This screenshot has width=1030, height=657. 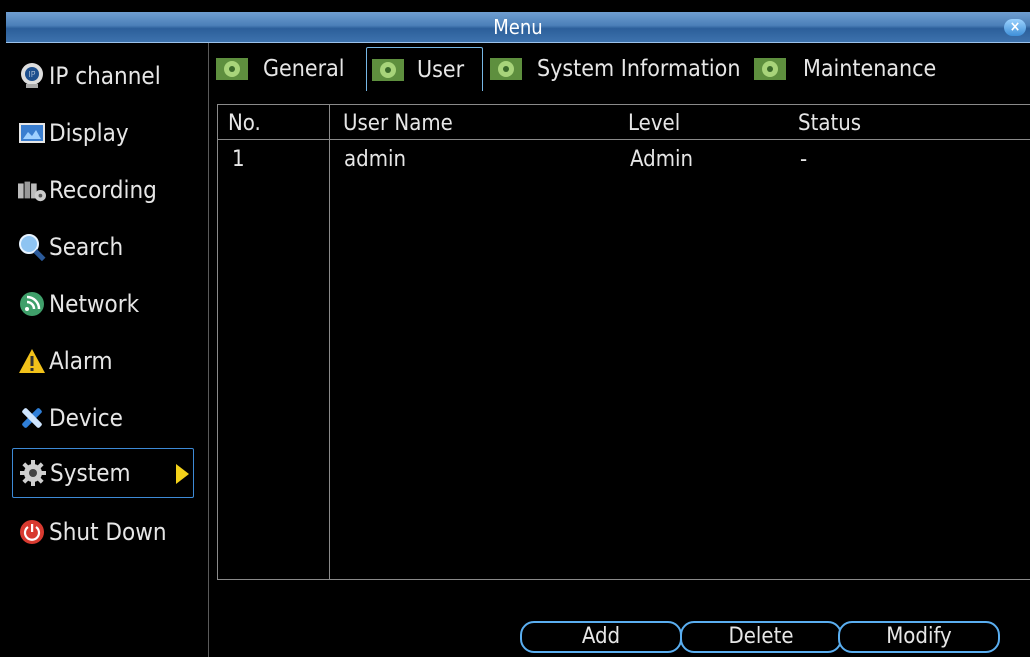 I want to click on tab-label: User, so click(x=441, y=69).